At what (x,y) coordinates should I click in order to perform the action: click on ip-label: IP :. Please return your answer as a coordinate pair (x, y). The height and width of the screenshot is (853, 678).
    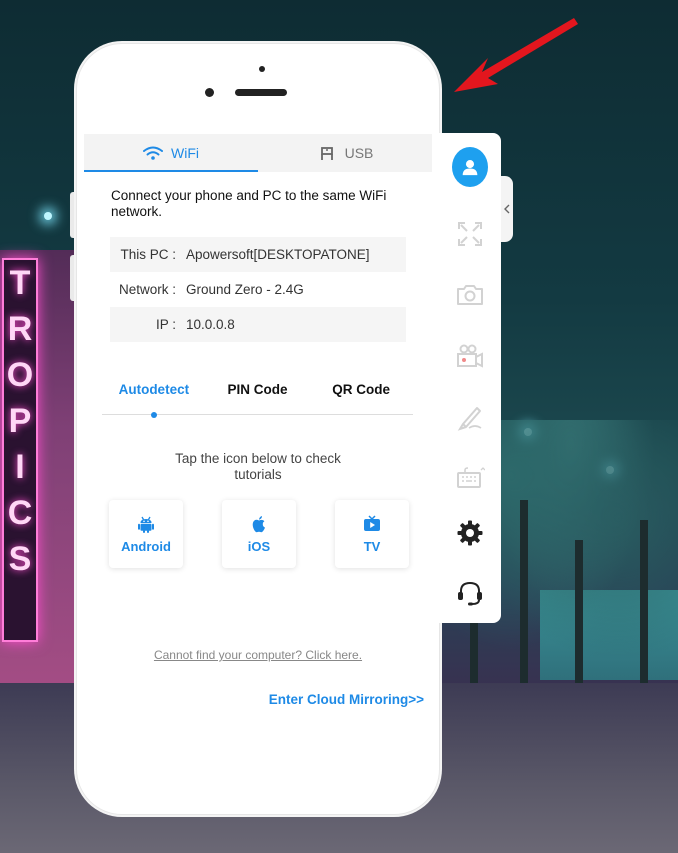
    Looking at the image, I should click on (165, 324).